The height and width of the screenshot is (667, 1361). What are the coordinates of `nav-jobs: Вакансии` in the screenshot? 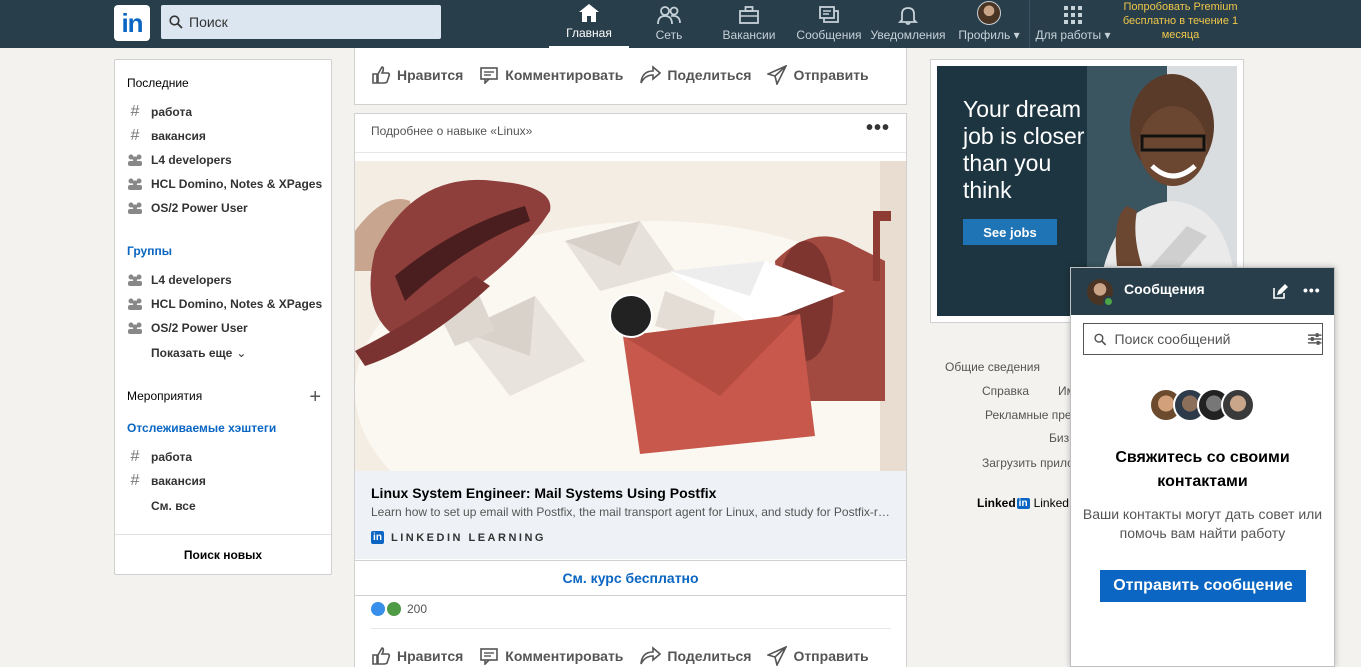 It's located at (749, 24).